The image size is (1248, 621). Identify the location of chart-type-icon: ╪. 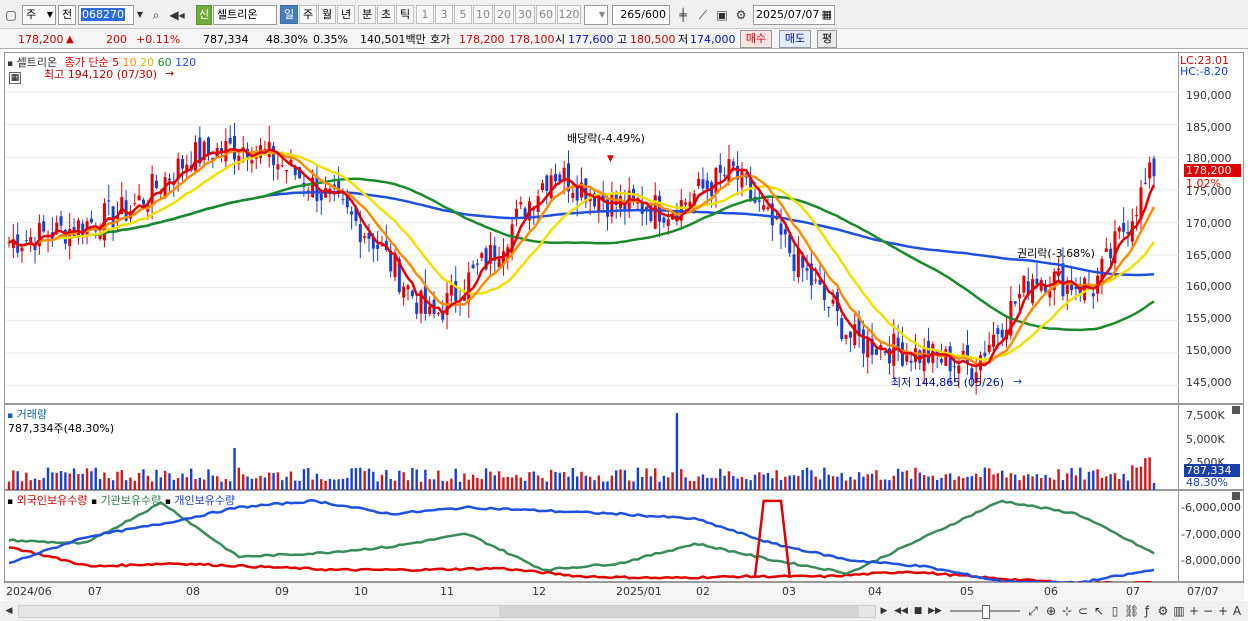
(683, 15).